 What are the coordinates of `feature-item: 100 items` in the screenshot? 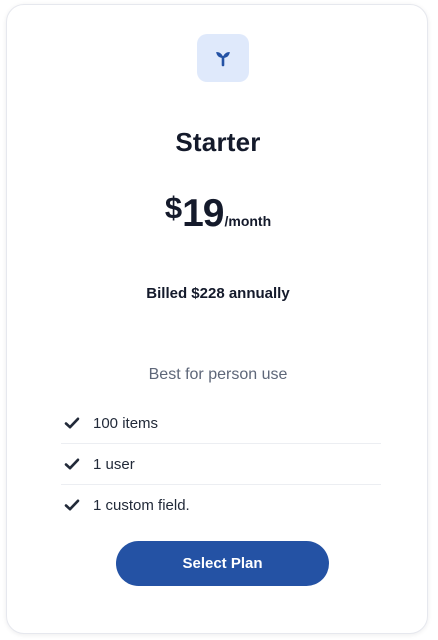 It's located at (221, 423).